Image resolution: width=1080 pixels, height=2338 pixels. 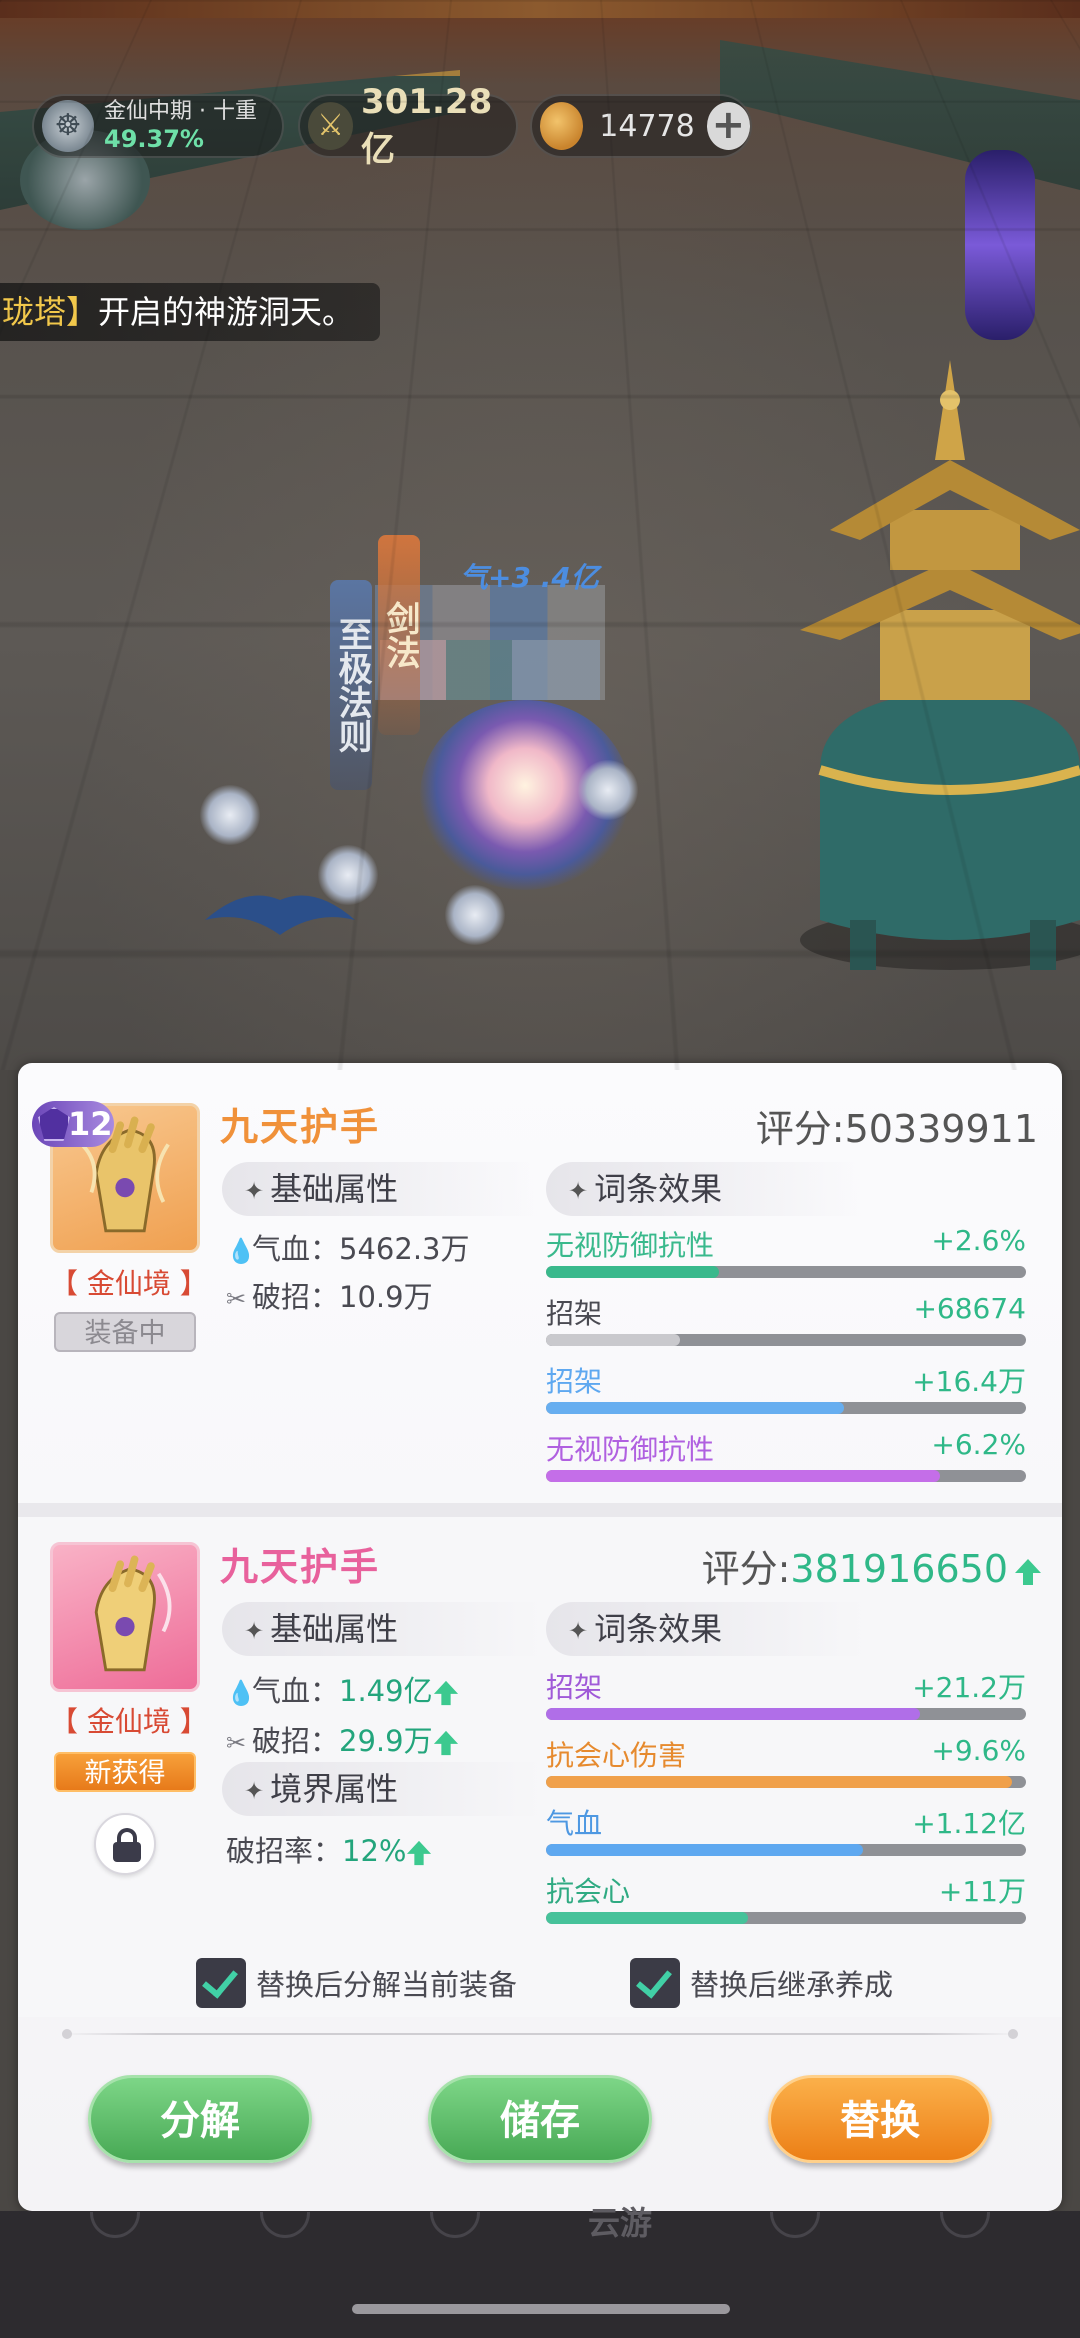 I want to click on system-notice: 珑塔】开启的神游洞天。, so click(x=190, y=312).